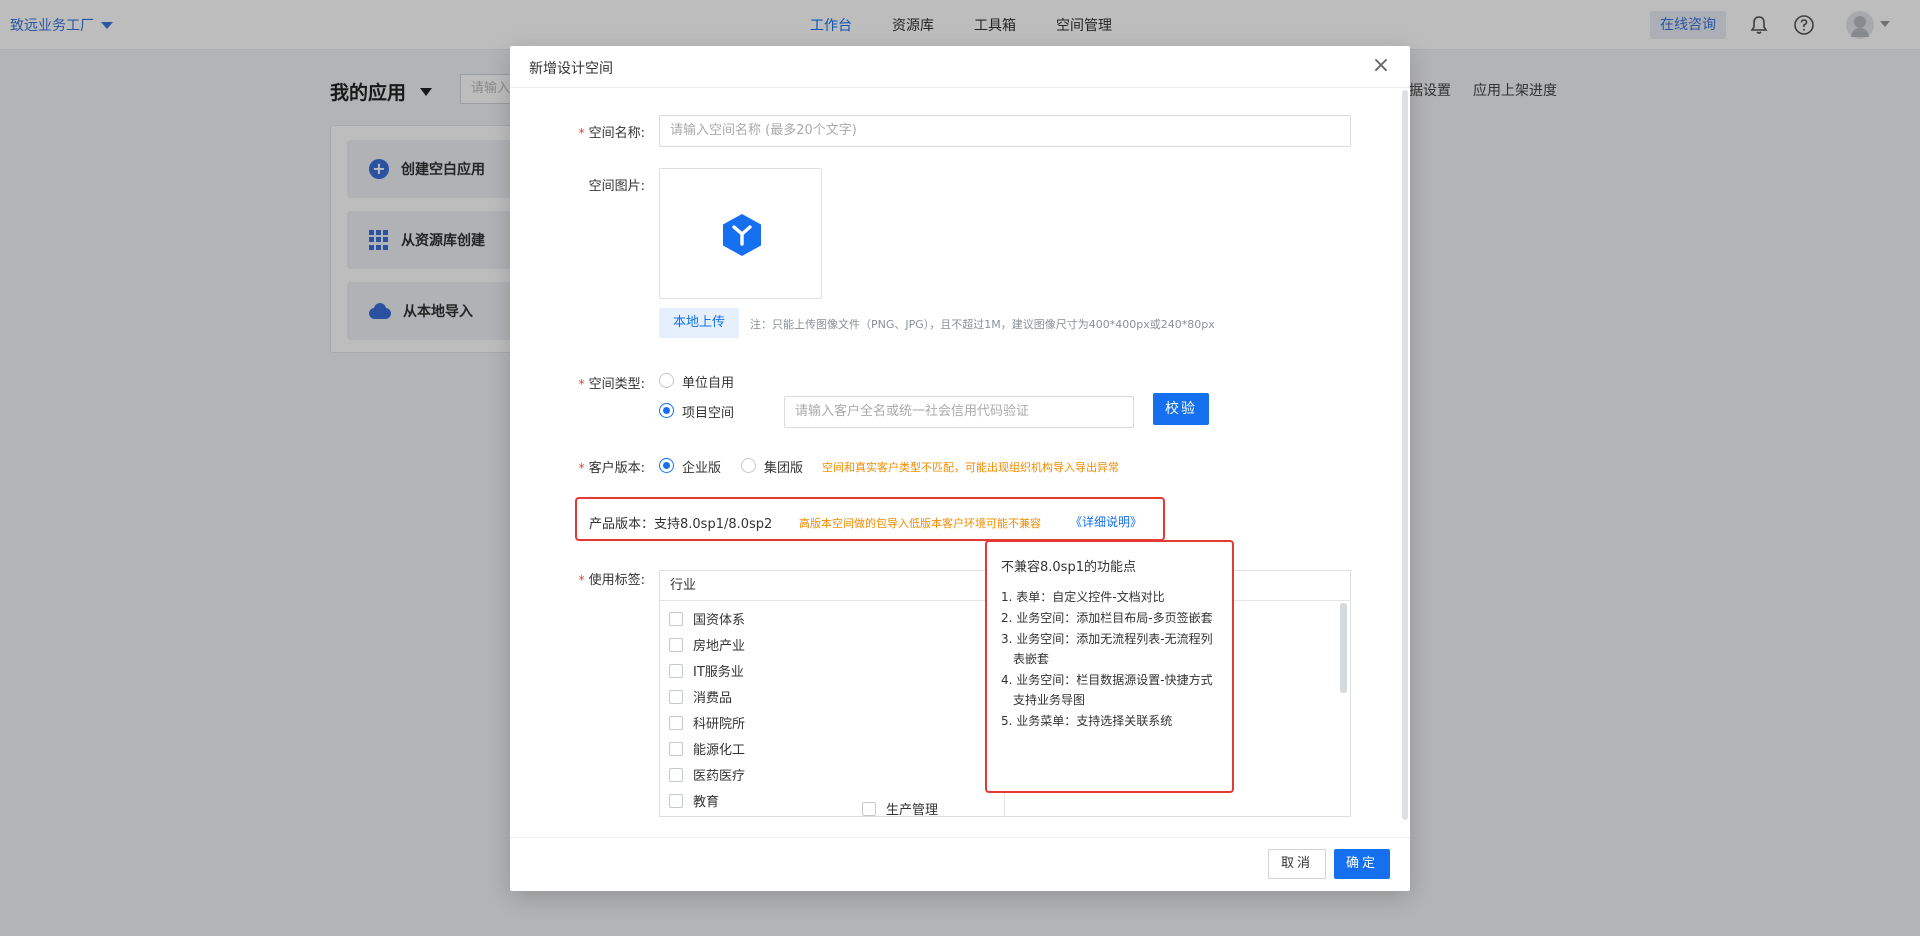 Image resolution: width=1920 pixels, height=936 pixels. What do you see at coordinates (707, 618) in the screenshot?
I see `tag-option: 国资体系` at bounding box center [707, 618].